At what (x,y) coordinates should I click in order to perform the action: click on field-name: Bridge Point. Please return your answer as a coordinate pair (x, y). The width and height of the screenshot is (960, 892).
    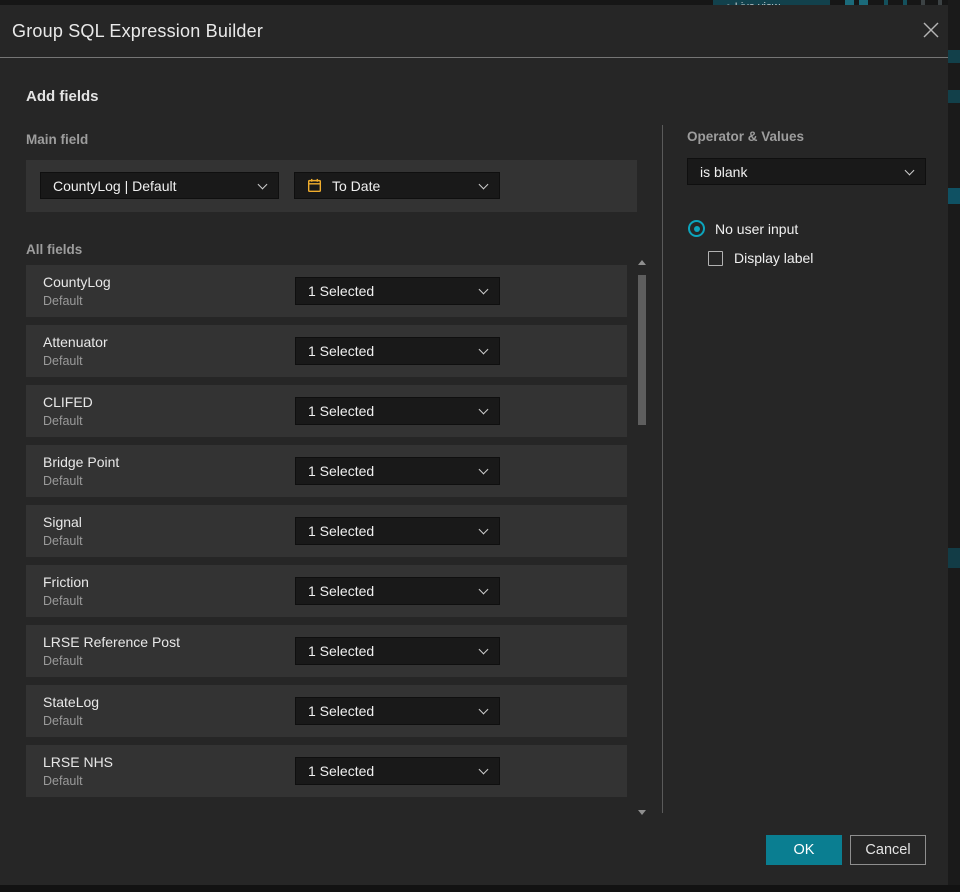
    Looking at the image, I should click on (81, 462).